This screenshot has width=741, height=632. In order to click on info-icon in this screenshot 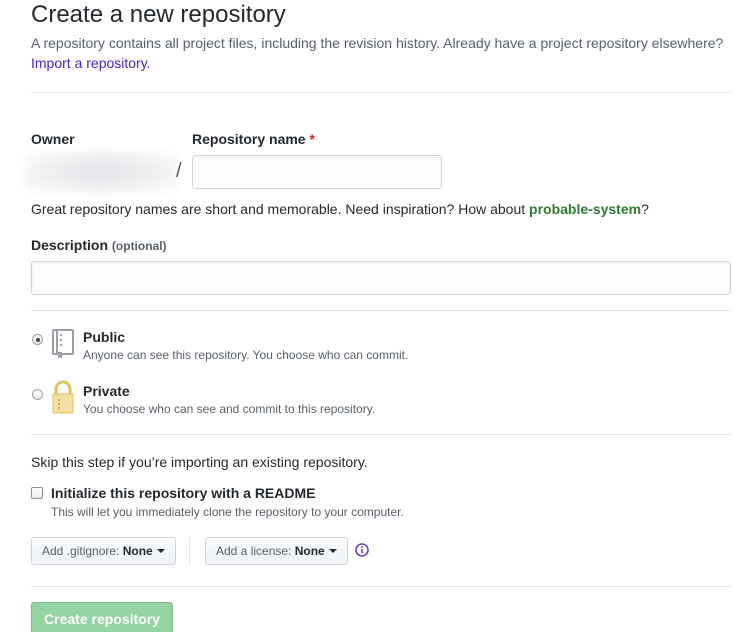, I will do `click(362, 550)`.